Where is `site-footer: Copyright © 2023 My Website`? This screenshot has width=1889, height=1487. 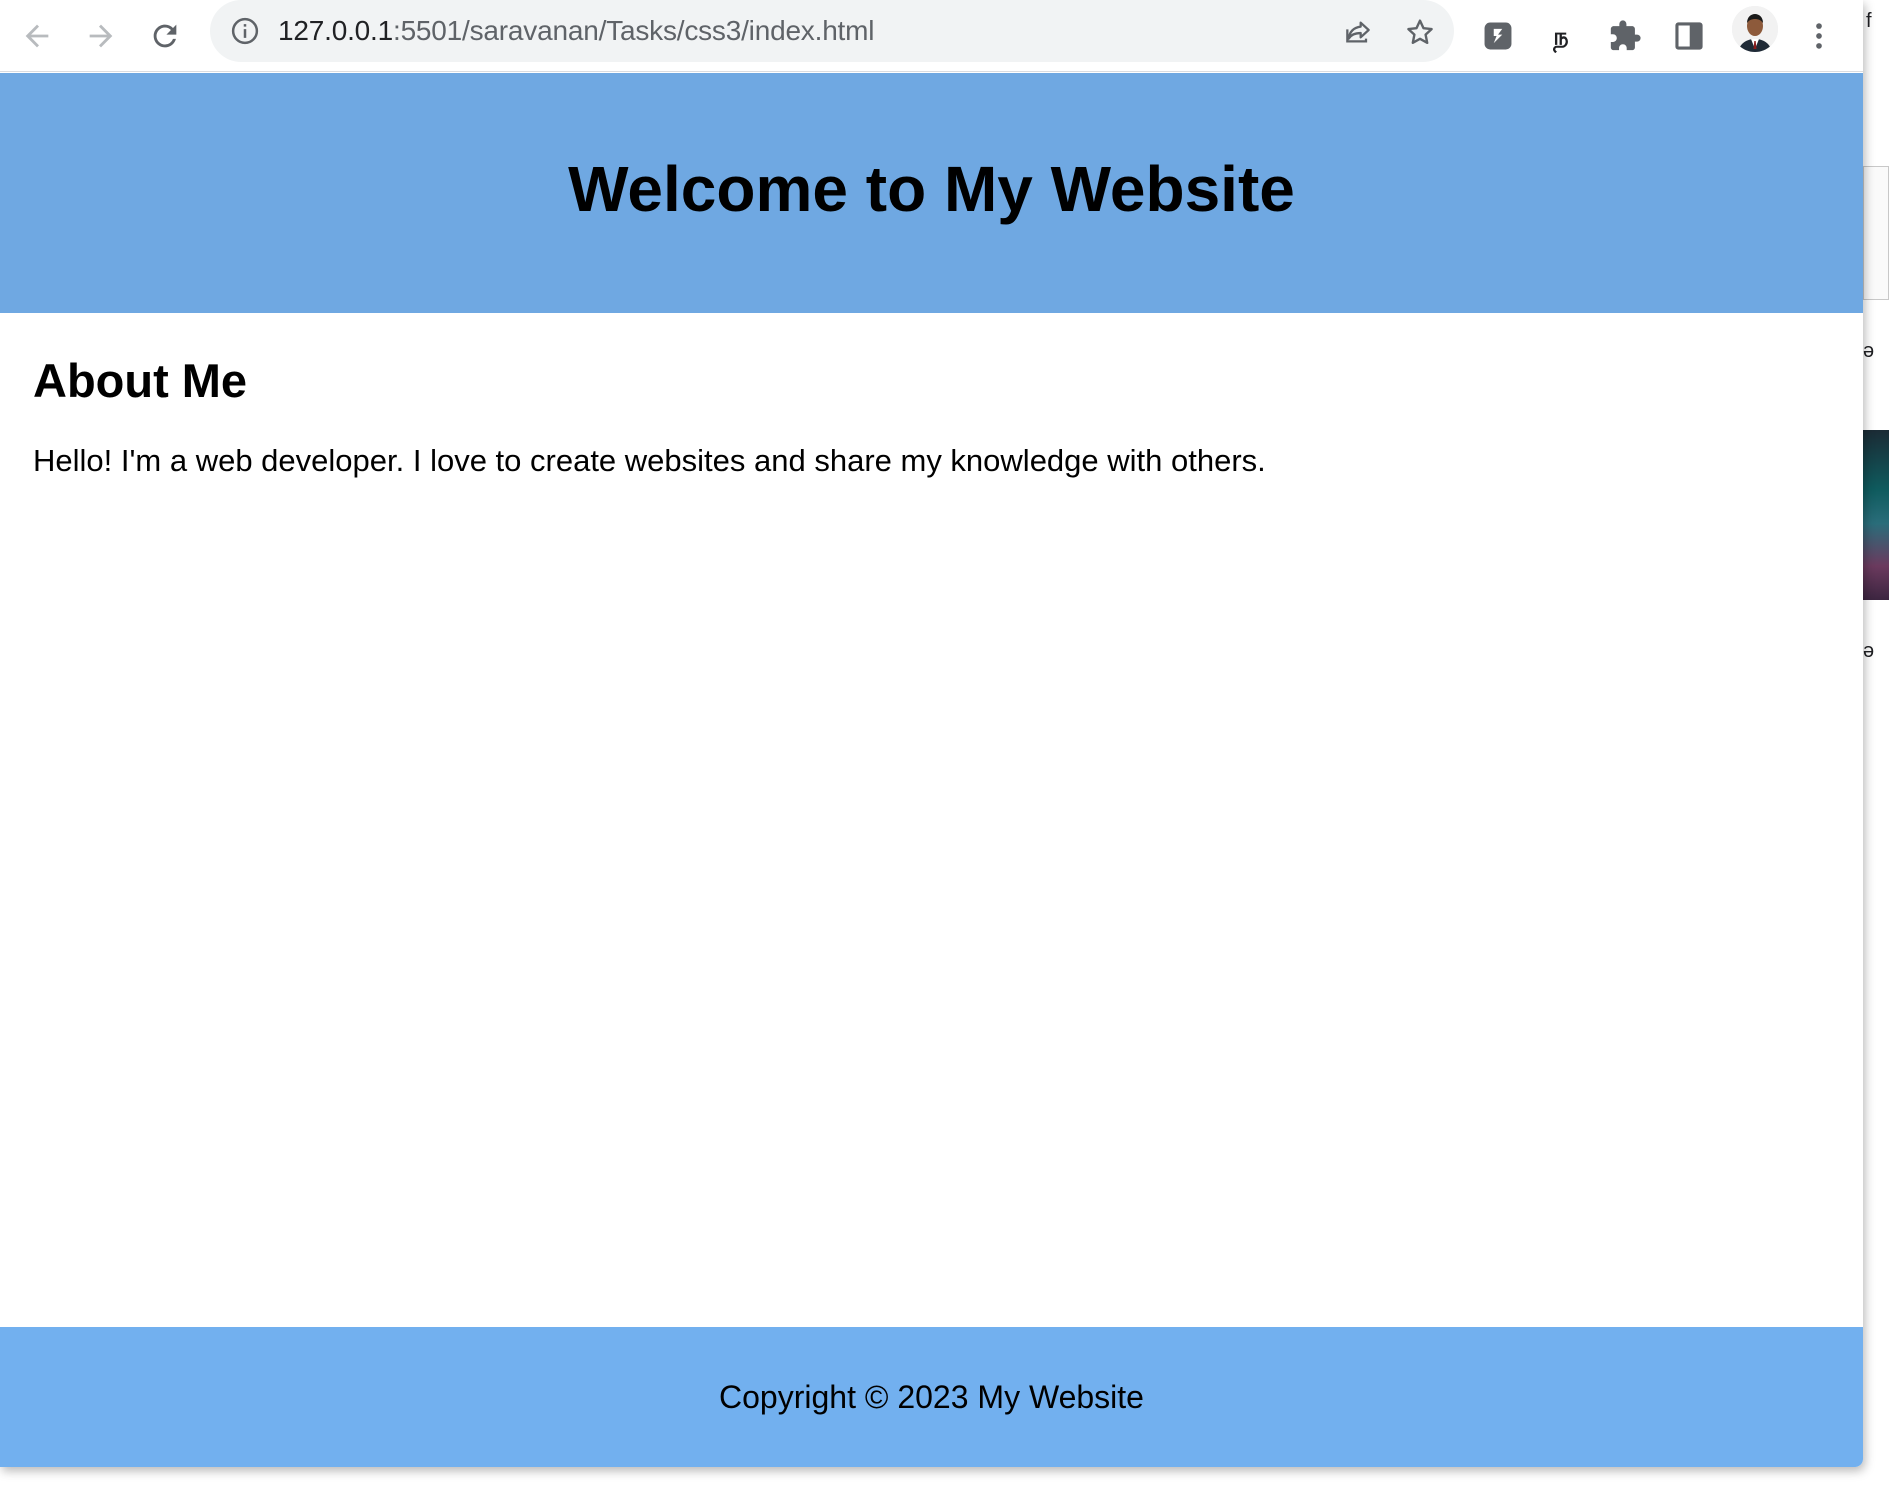 site-footer: Copyright © 2023 My Website is located at coordinates (931, 1397).